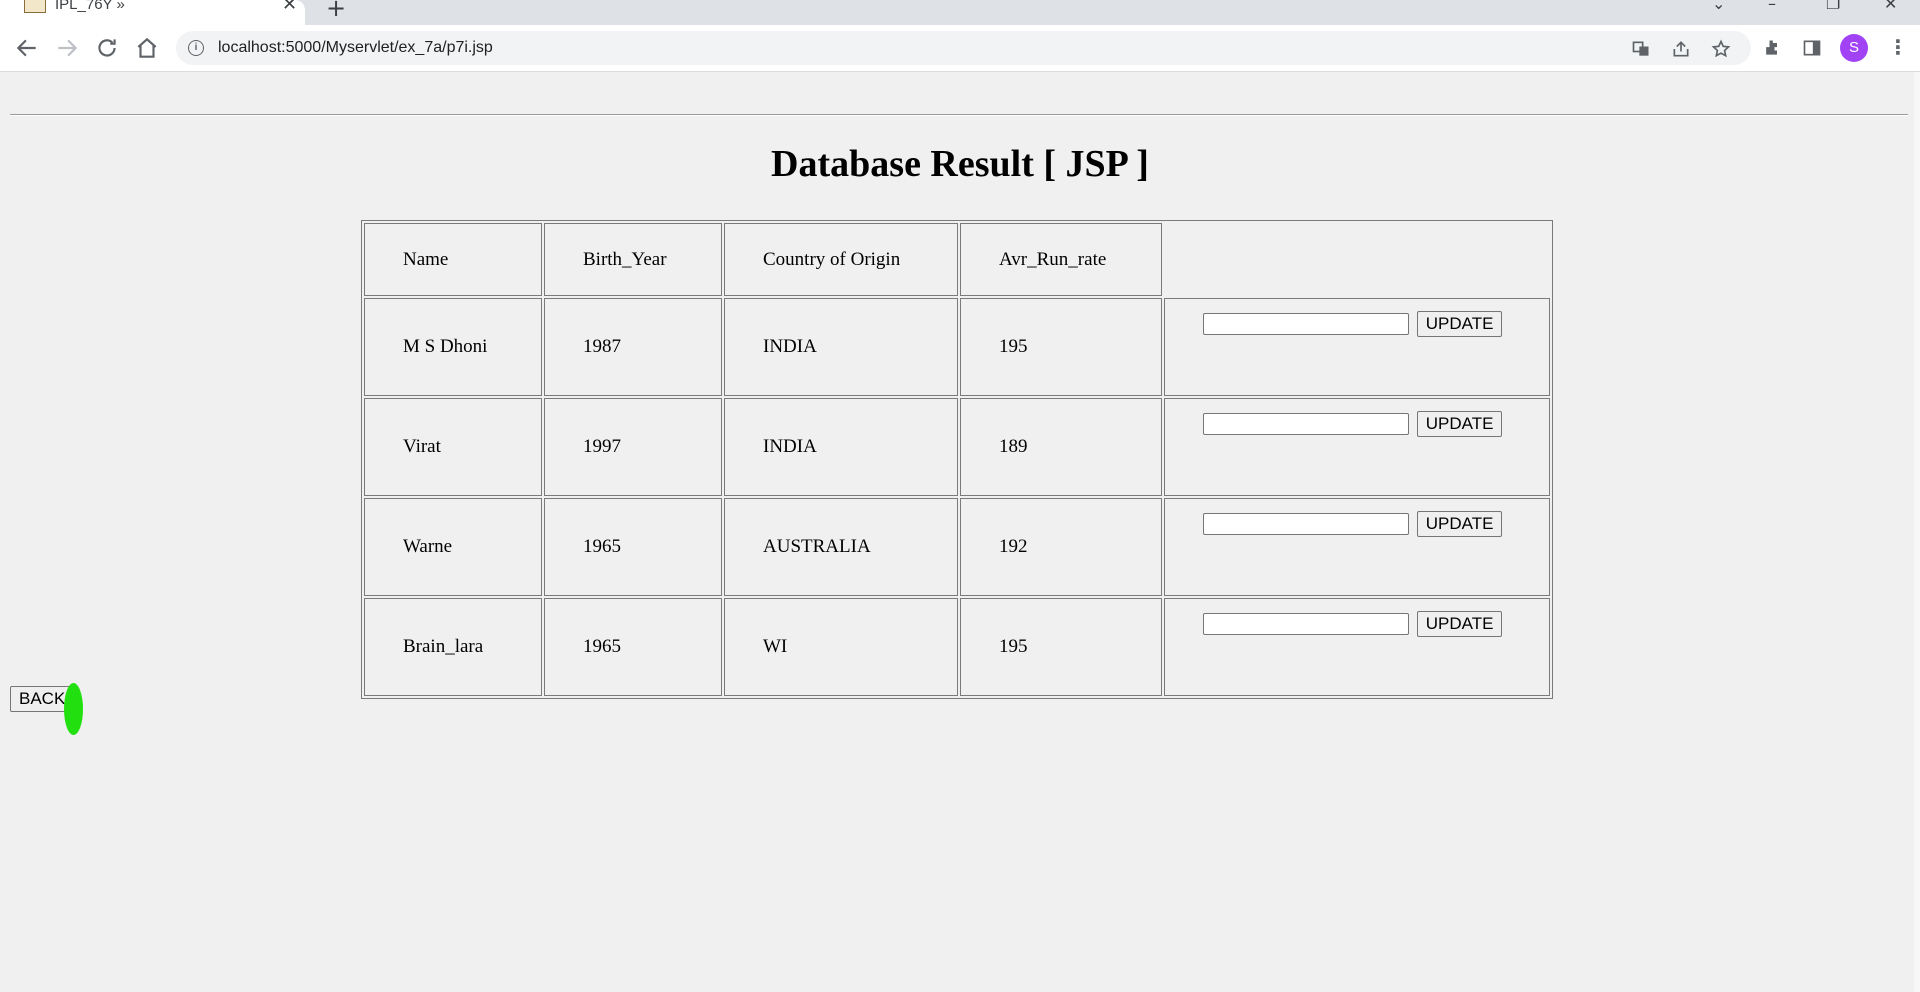 The image size is (1920, 992). What do you see at coordinates (73, 709) in the screenshot?
I see `cursor-highlight` at bounding box center [73, 709].